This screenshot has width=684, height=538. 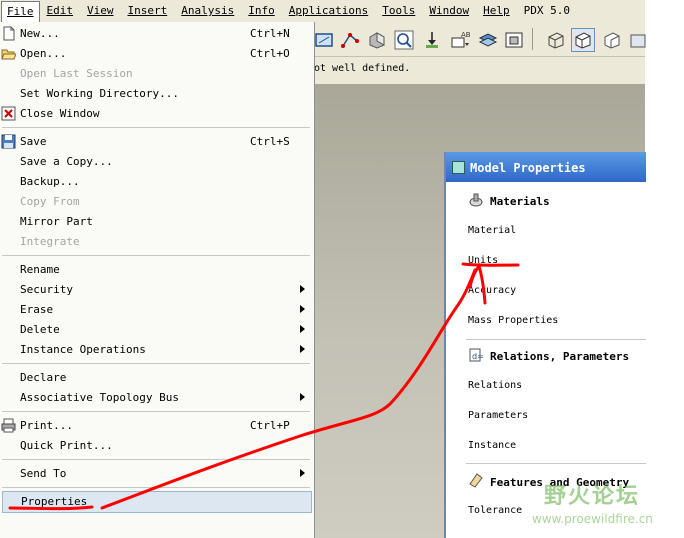 I want to click on underline-properties-stroke, so click(x=51, y=508).